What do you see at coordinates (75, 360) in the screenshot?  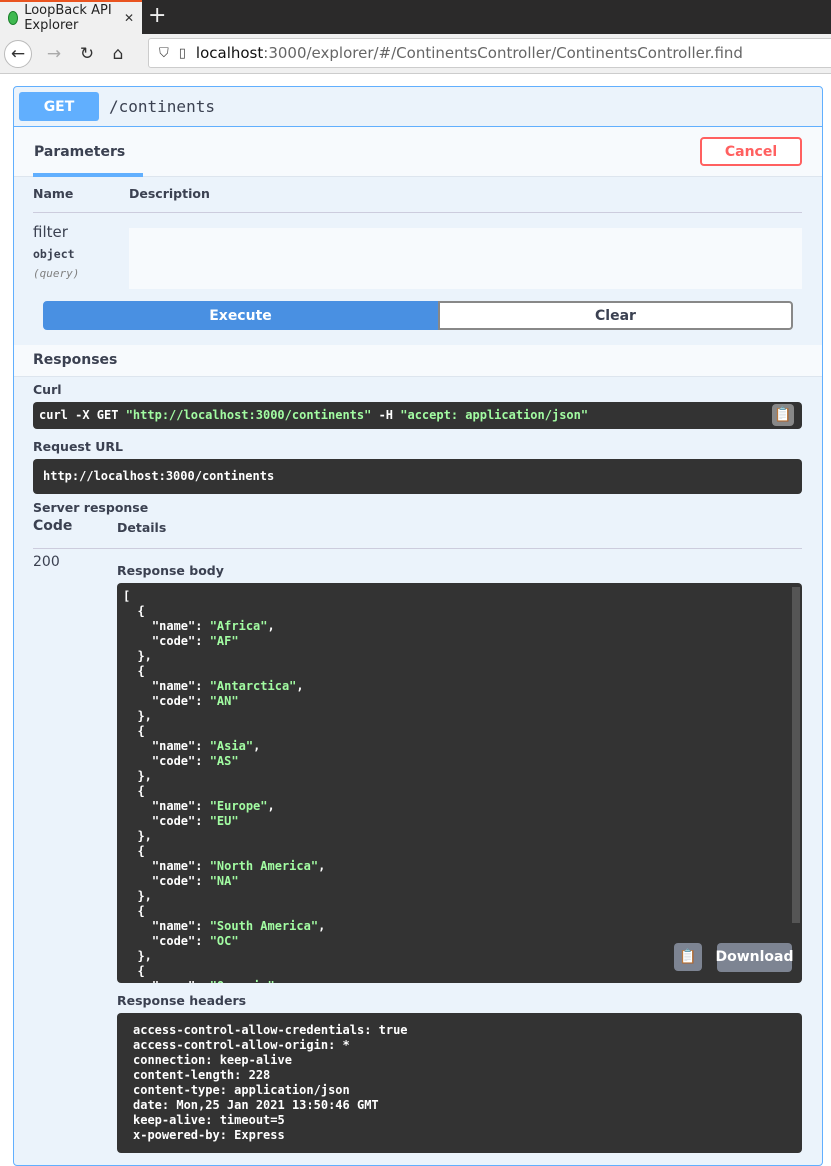 I see `responses-title: Responses` at bounding box center [75, 360].